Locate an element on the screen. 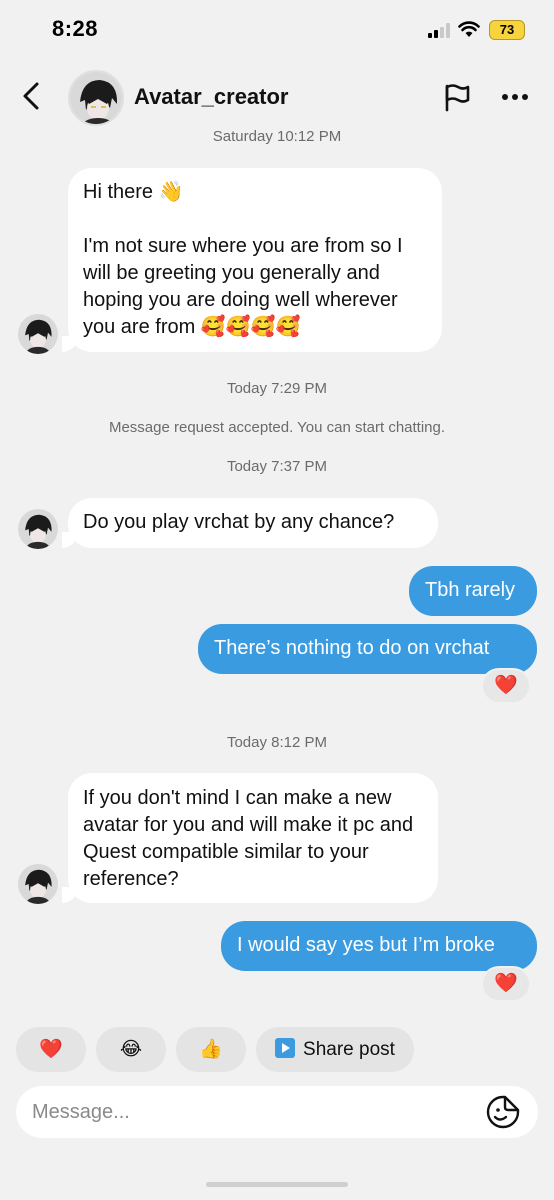 The image size is (554, 1200). message-bubble-incoming: Do you play vrchat by any chance? is located at coordinates (250, 523).